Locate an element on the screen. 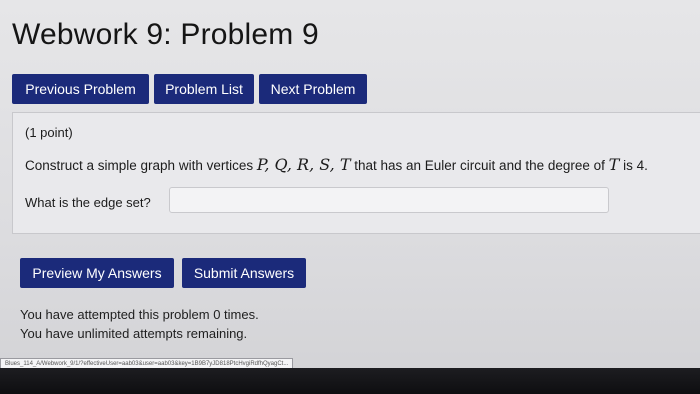 The width and height of the screenshot is (700, 394). preview-answers-button: Preview My Answers is located at coordinates (97, 273).